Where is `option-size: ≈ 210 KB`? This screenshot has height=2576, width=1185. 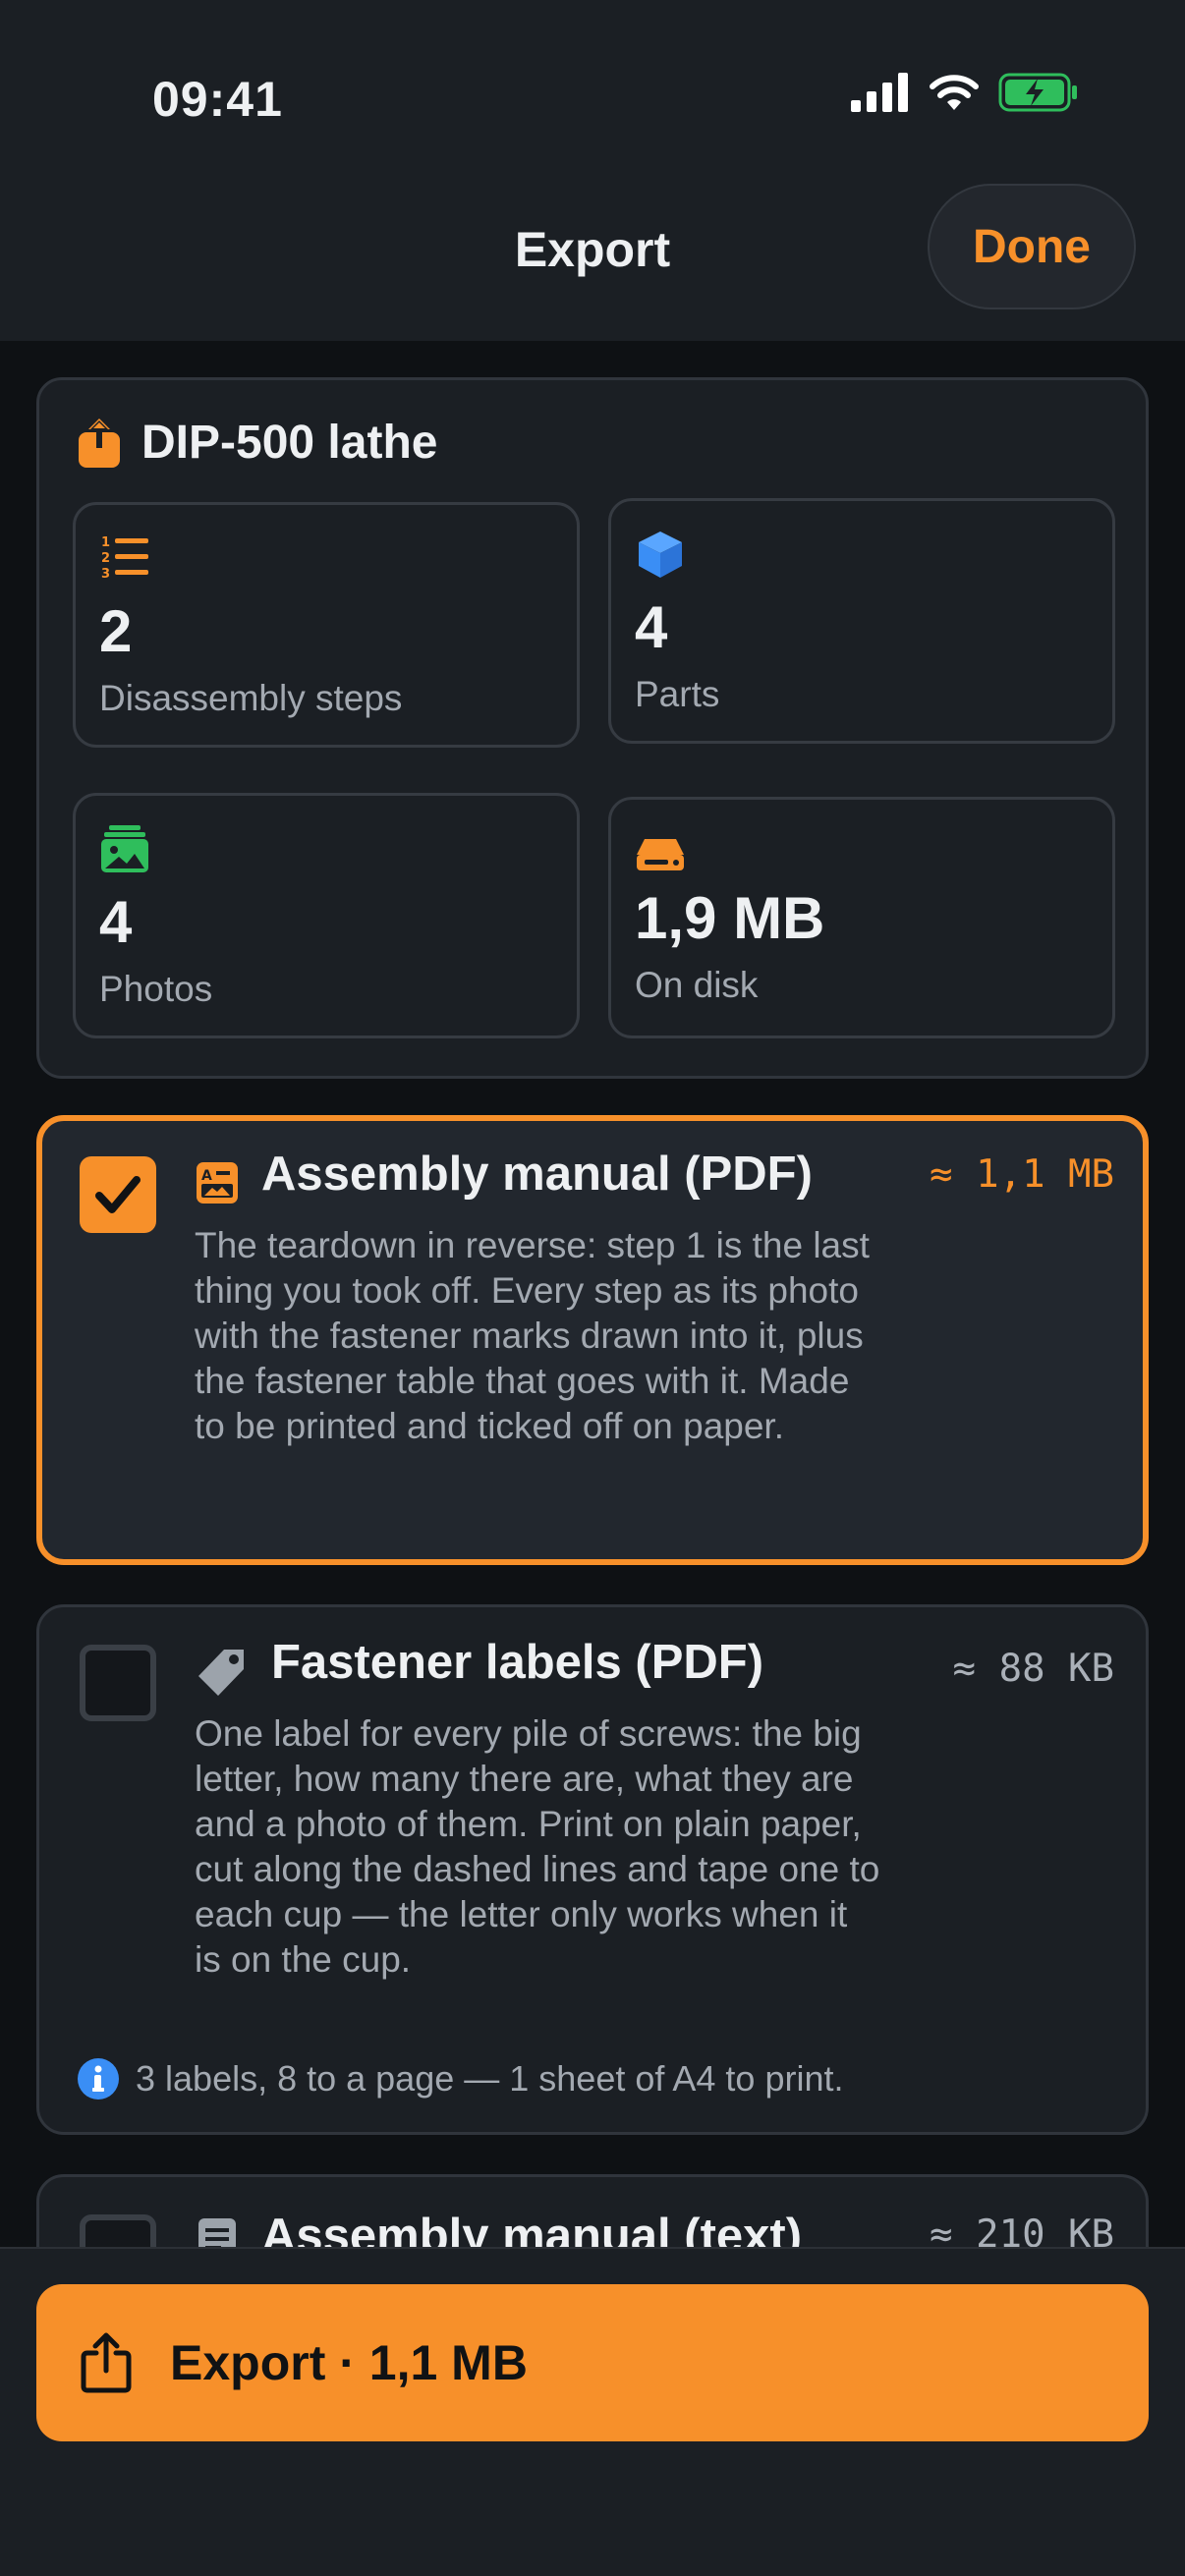
option-size: ≈ 210 KB is located at coordinates (1022, 2229).